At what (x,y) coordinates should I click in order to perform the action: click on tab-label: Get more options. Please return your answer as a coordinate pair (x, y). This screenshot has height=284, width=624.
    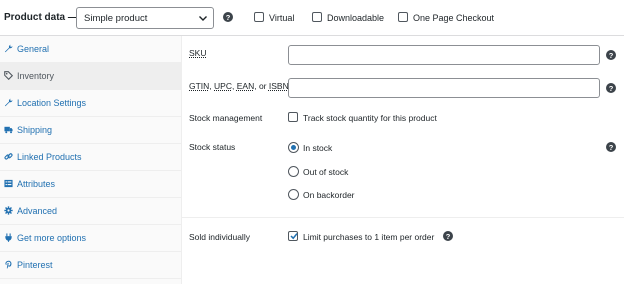
    Looking at the image, I should click on (52, 238).